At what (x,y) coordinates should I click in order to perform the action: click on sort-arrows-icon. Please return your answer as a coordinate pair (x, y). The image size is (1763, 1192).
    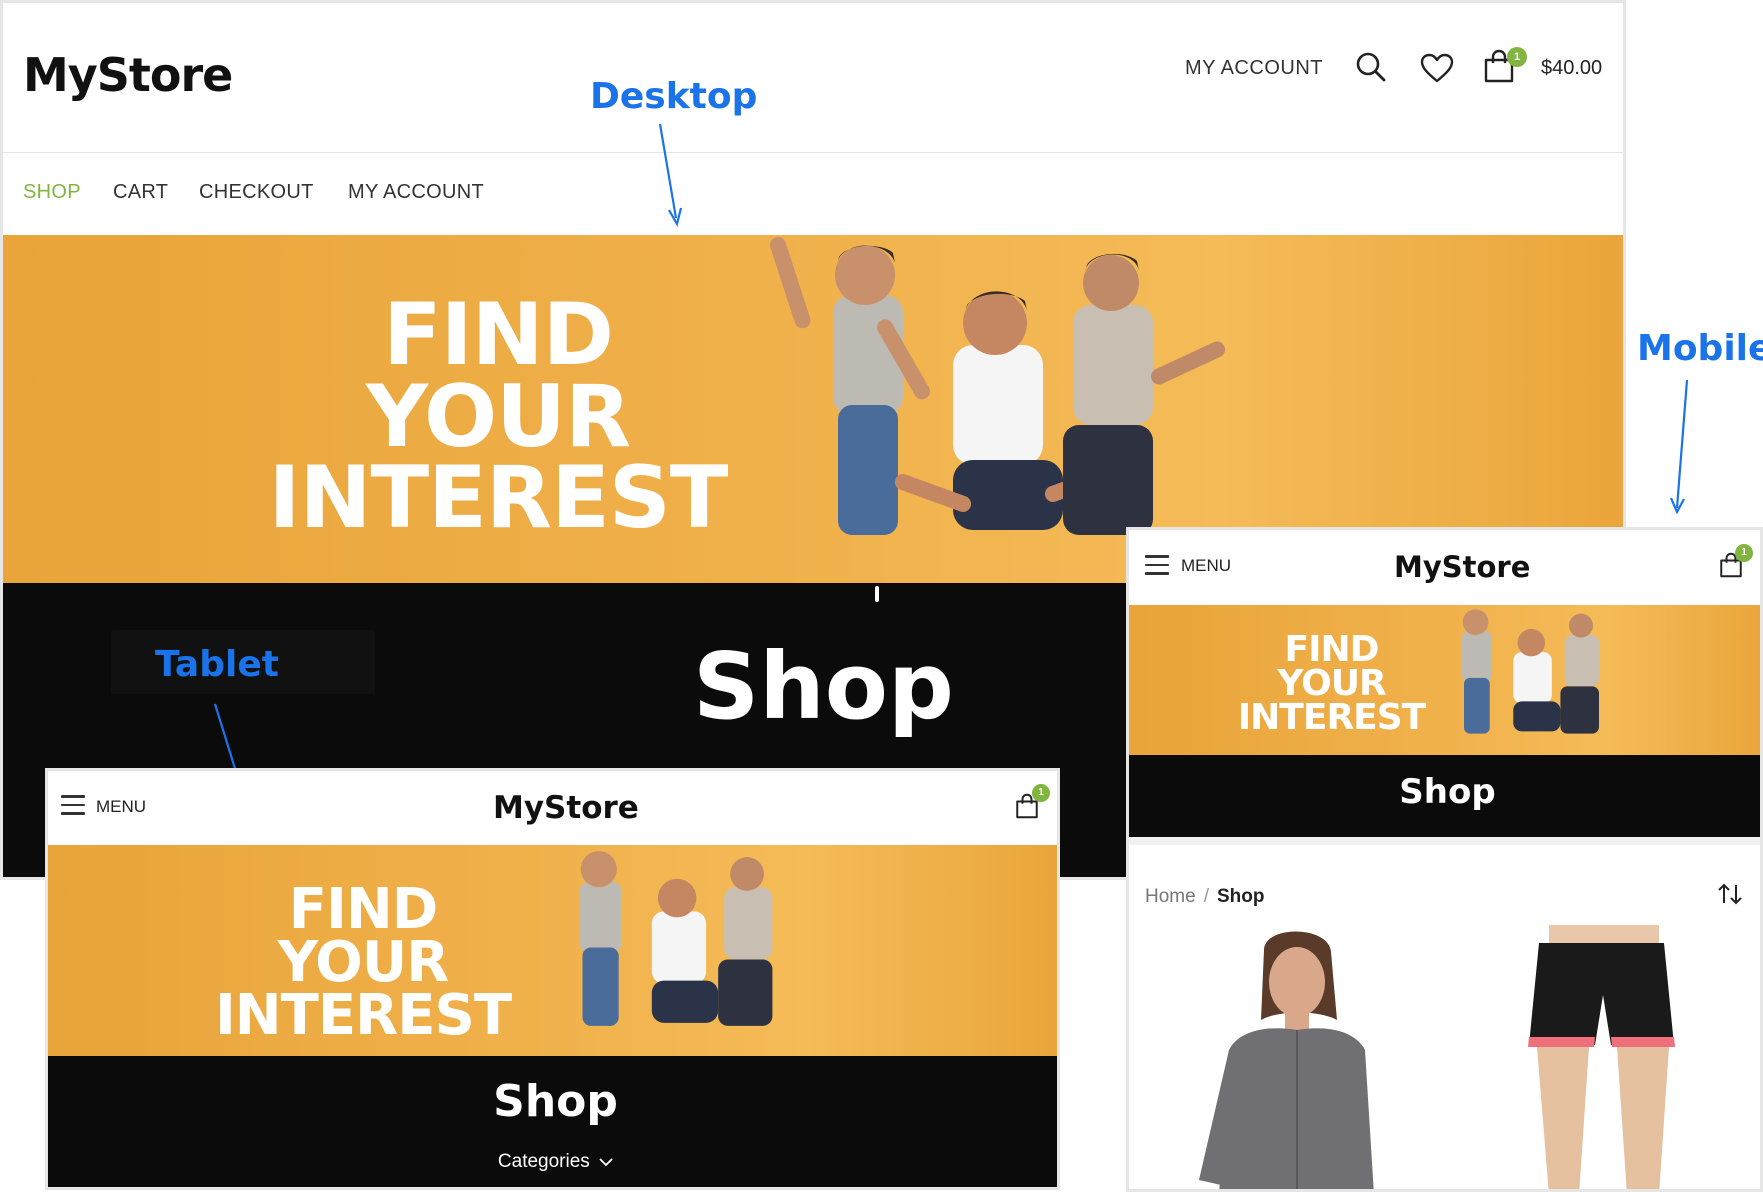
    Looking at the image, I should click on (1730, 894).